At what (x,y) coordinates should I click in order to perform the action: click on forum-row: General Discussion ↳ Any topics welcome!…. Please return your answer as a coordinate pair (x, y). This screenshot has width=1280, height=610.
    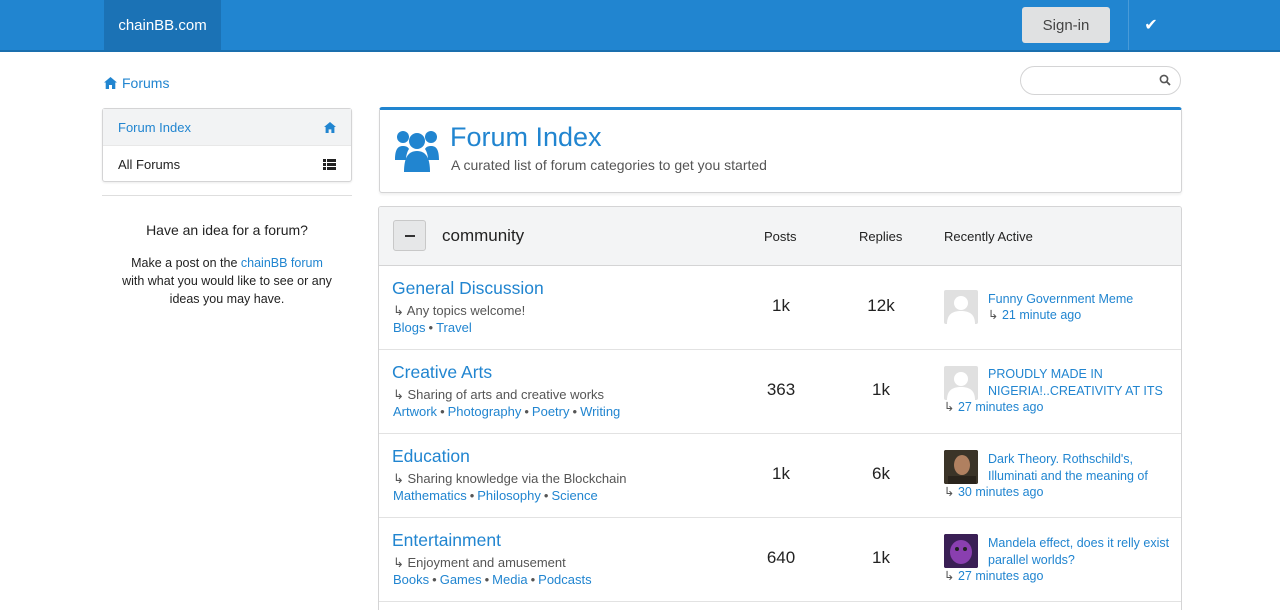
    Looking at the image, I should click on (780, 308).